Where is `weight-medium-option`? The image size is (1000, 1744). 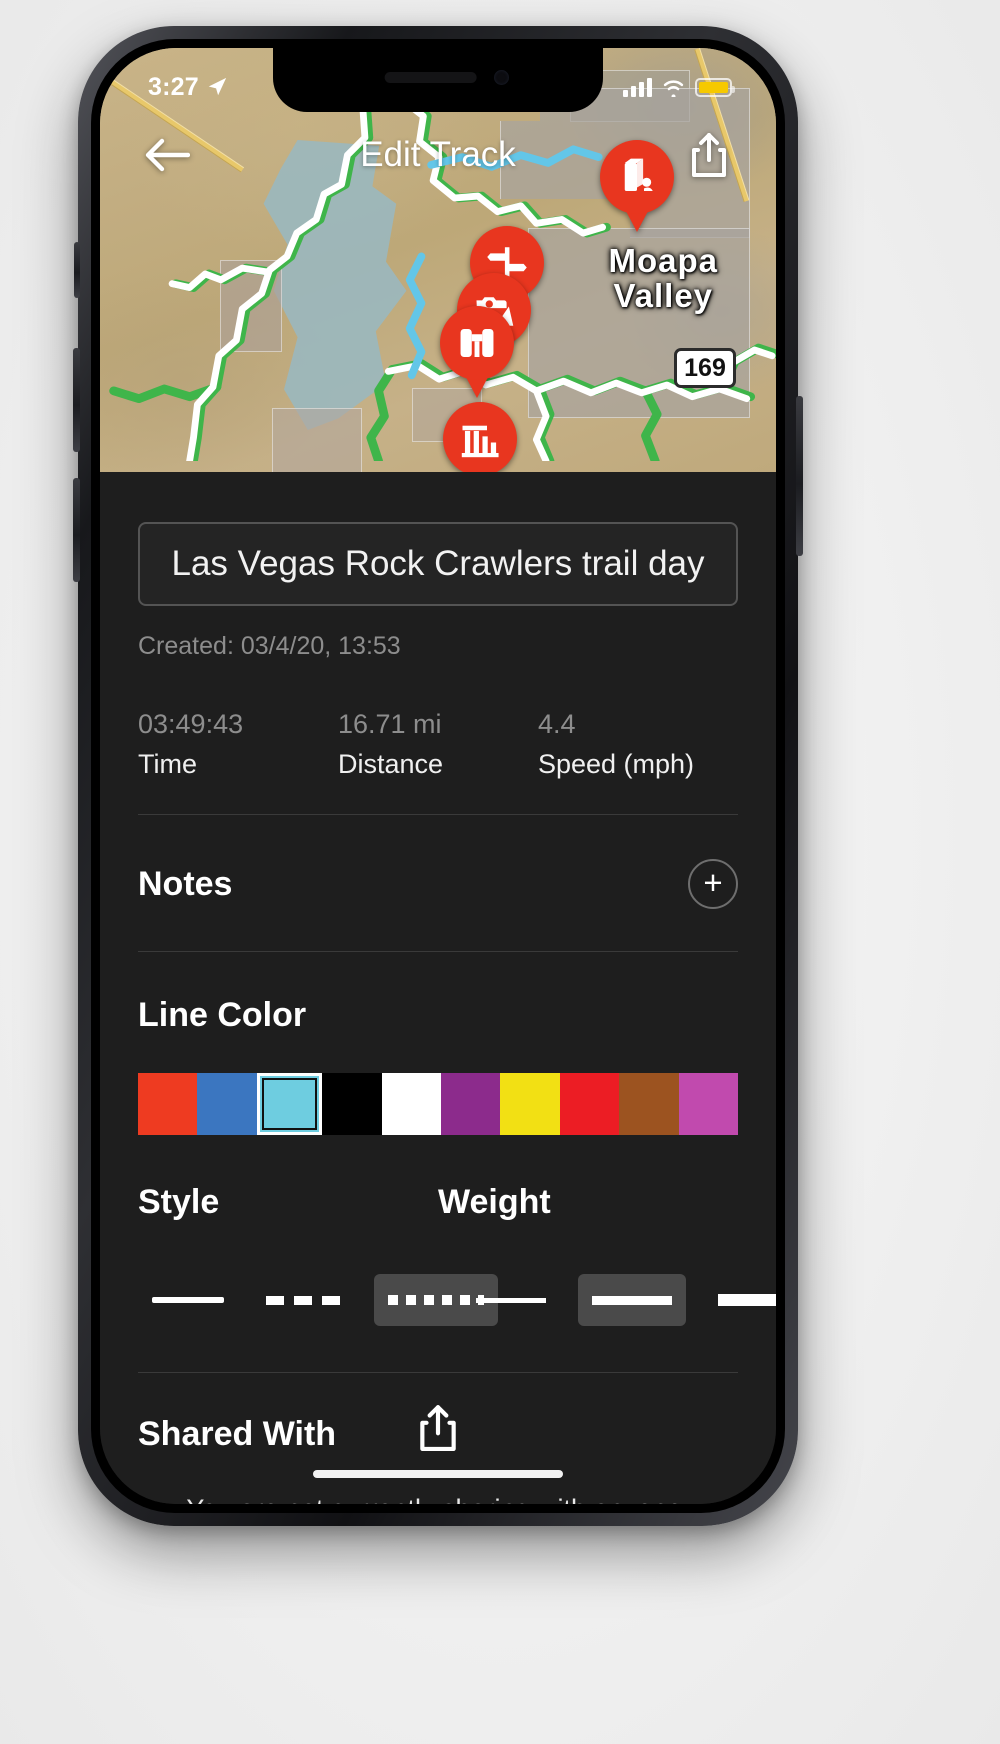
weight-medium-option is located at coordinates (632, 1300).